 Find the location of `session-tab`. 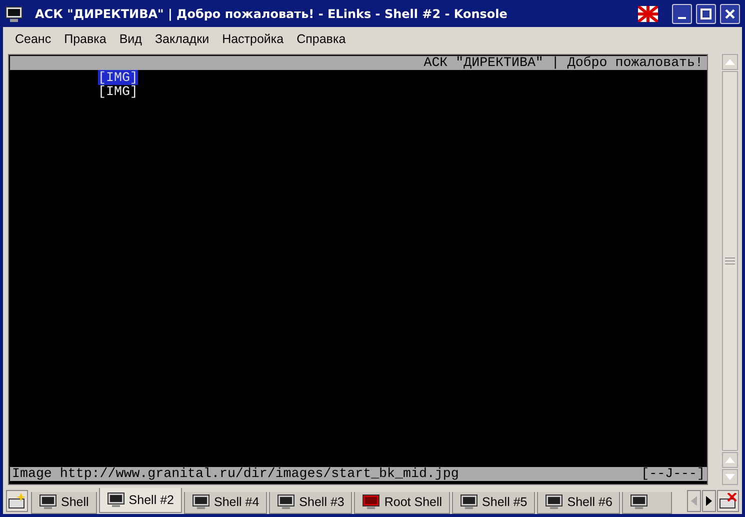

session-tab is located at coordinates (647, 503).